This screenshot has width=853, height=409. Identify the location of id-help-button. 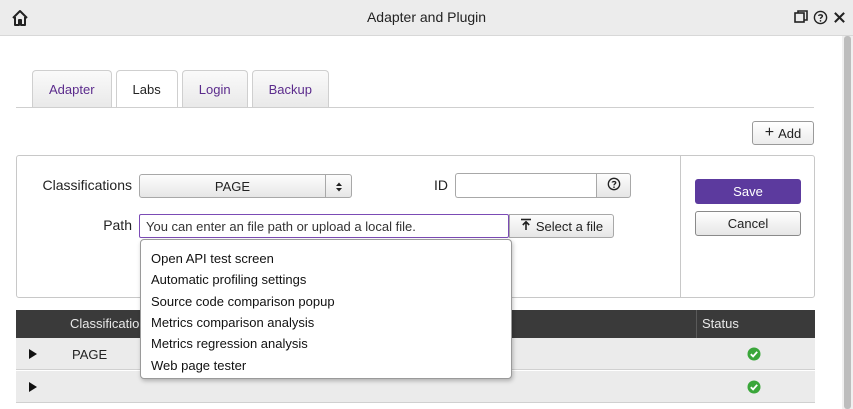
(613, 185).